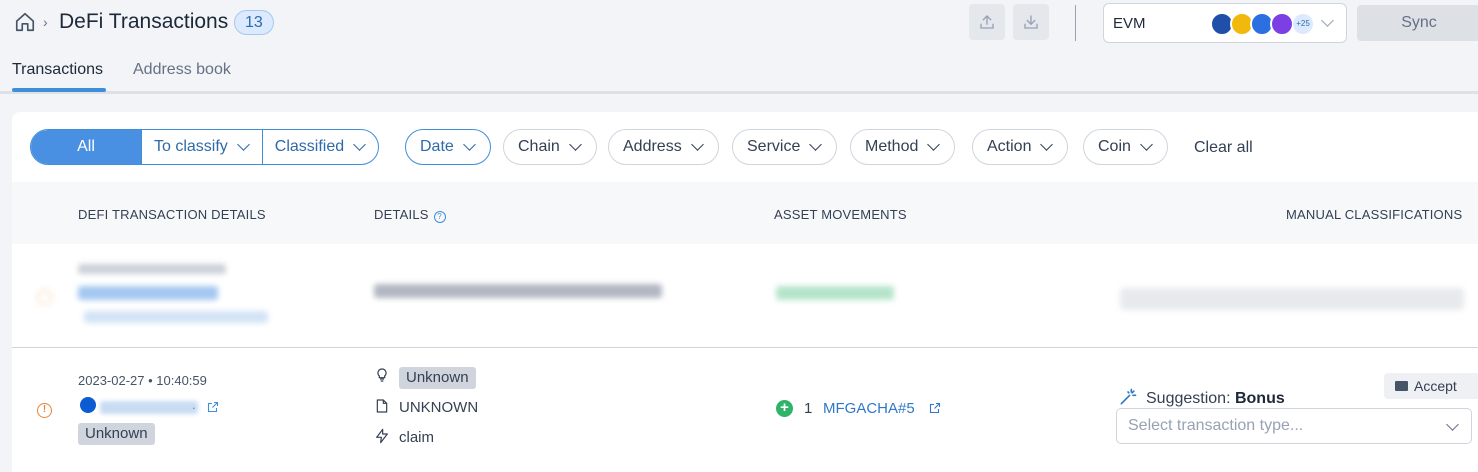 This screenshot has height=472, width=1478. I want to click on lightbulb-icon, so click(382, 375).